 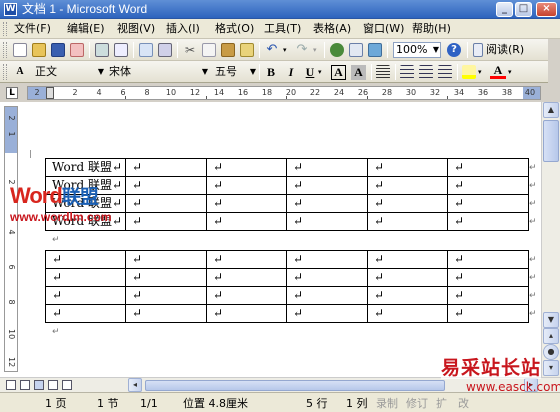 What do you see at coordinates (338, 72) in the screenshot?
I see `character-border-button: A` at bounding box center [338, 72].